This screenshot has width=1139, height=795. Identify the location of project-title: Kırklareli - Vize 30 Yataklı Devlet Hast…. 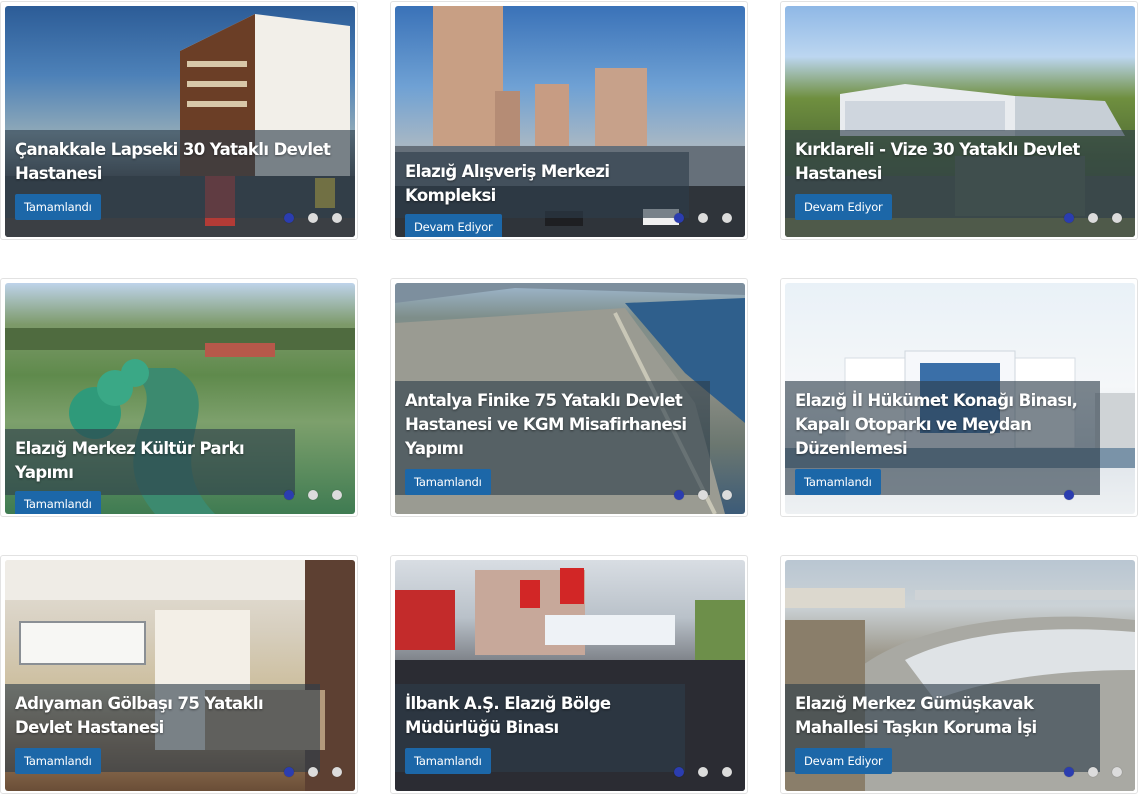
(960, 162).